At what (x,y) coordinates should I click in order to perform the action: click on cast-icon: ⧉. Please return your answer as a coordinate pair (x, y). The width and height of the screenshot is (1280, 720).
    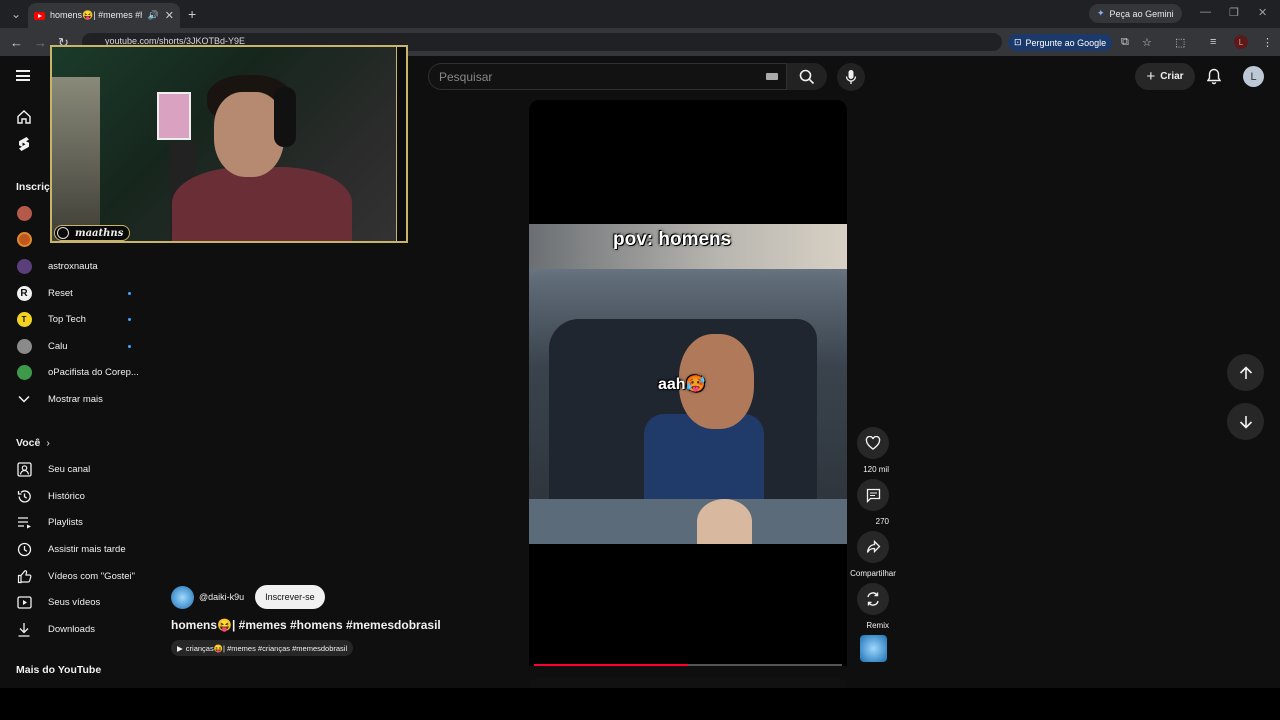
    Looking at the image, I should click on (1125, 42).